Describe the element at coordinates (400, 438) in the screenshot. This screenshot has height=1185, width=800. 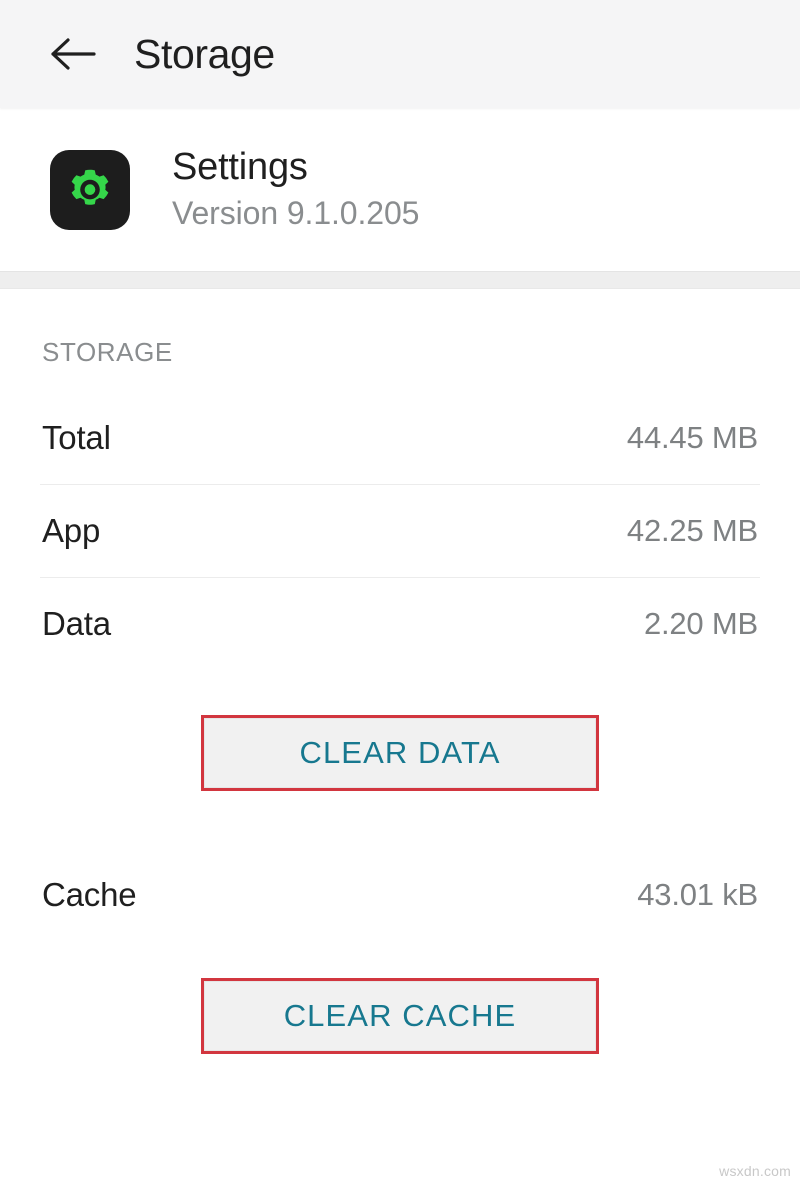
I see `table-row: Total 44.45 MB` at that location.